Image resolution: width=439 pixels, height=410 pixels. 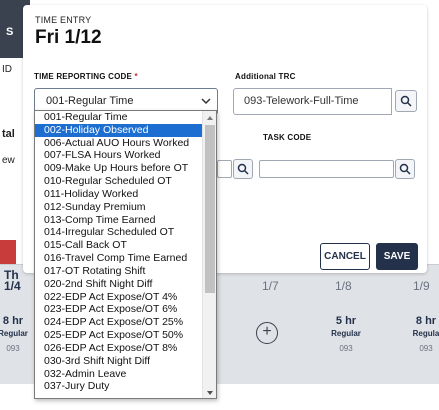 What do you see at coordinates (206, 101) in the screenshot?
I see `chevron-down-icon` at bounding box center [206, 101].